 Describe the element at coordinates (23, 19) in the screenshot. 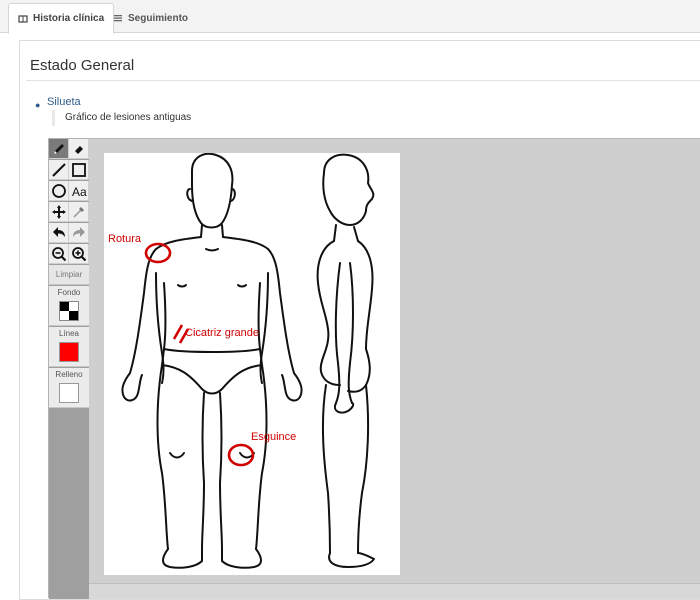

I see `book-icon` at that location.